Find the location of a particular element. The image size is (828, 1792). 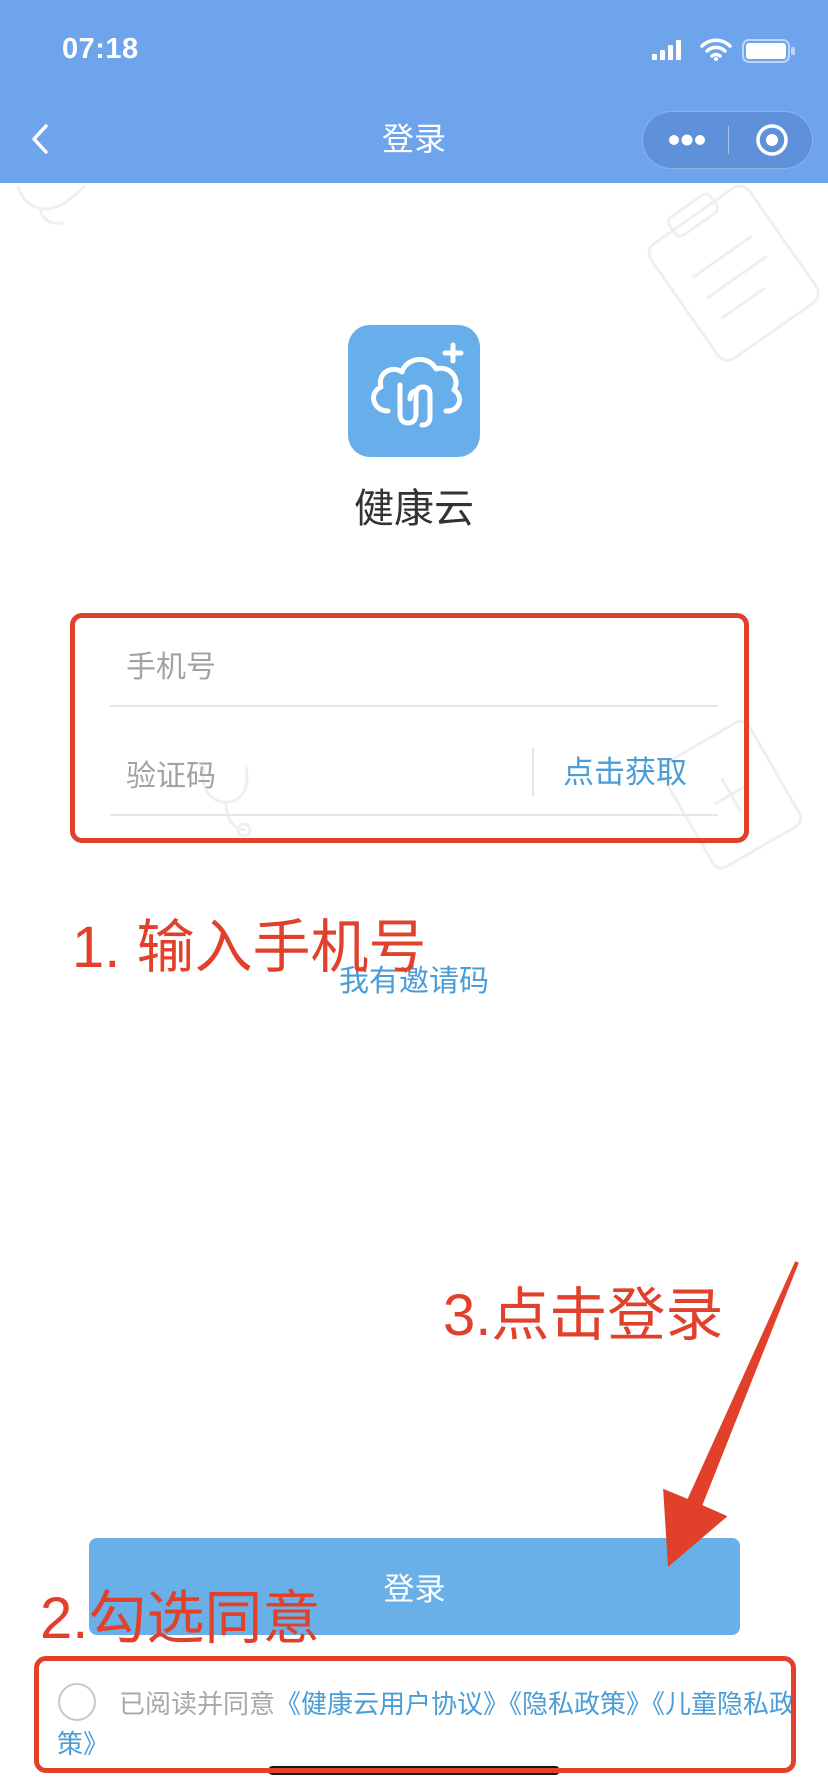

more-button is located at coordinates (685, 140).